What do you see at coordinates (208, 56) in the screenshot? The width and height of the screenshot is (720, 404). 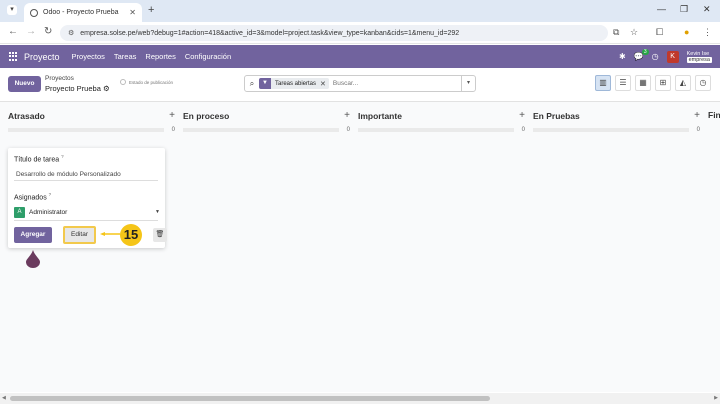 I see `menu-configuracion: Configuración` at bounding box center [208, 56].